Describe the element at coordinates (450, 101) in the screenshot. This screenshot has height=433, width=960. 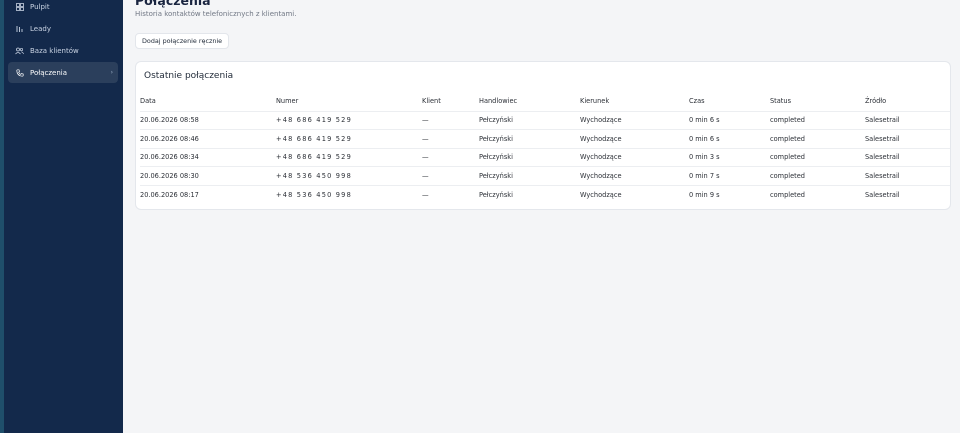
I see `column-header-klient: Klient` at that location.